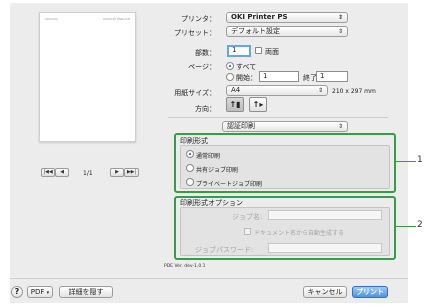 The width and height of the screenshot is (438, 307). I want to click on paper-size-value: A4, so click(236, 90).